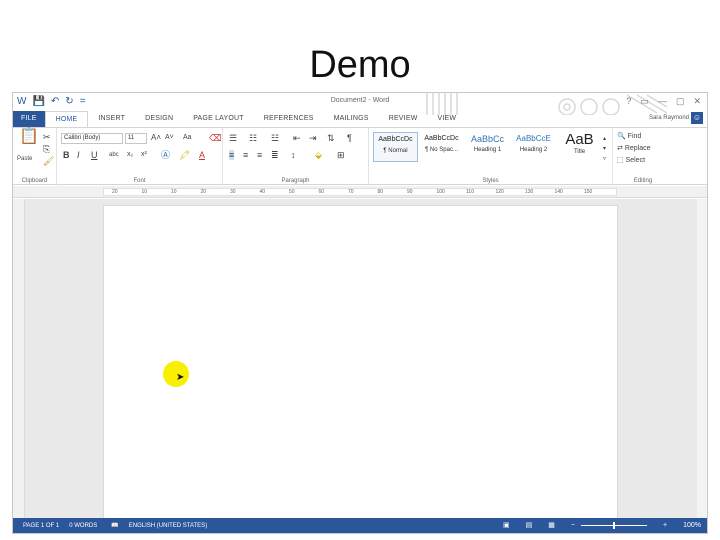 The height and width of the screenshot is (540, 720). What do you see at coordinates (533, 147) in the screenshot?
I see `style-heading-2: AaBbCcE Heading 2` at bounding box center [533, 147].